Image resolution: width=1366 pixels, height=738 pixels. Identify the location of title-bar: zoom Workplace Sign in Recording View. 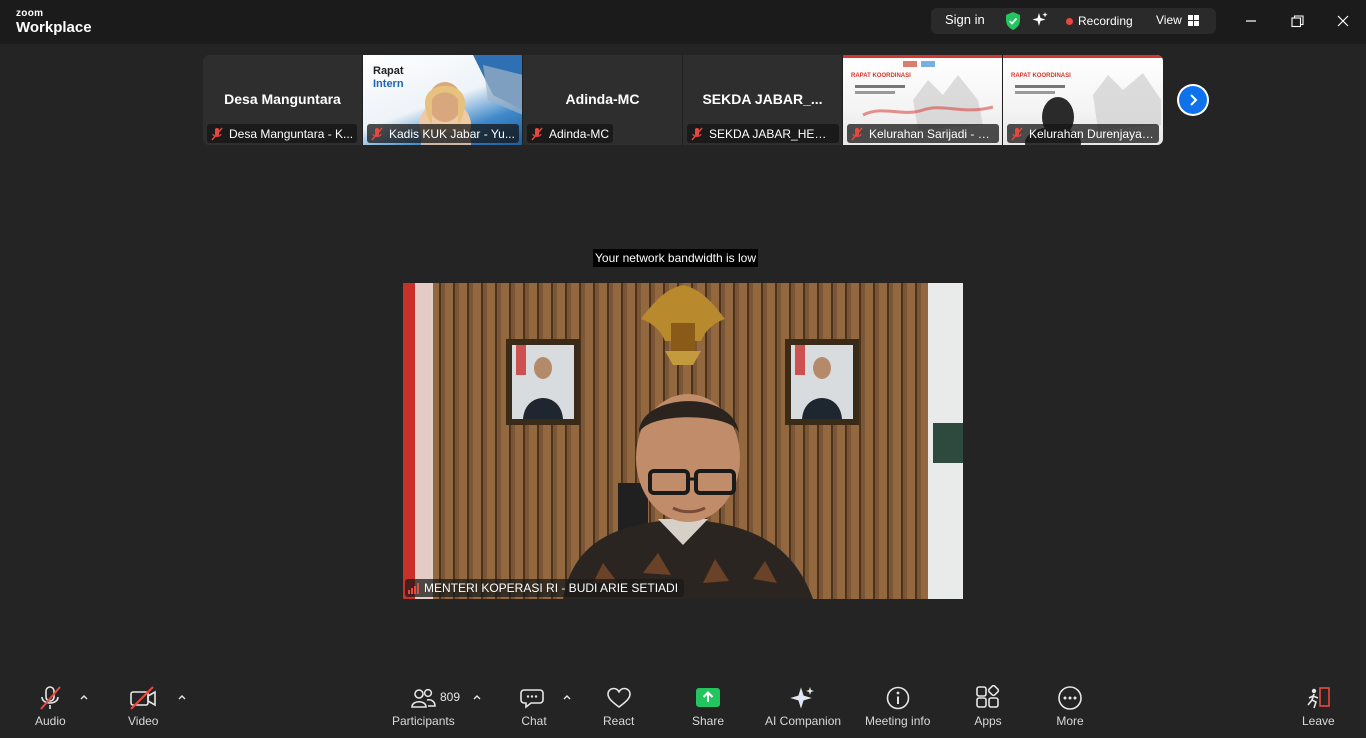
(683, 22).